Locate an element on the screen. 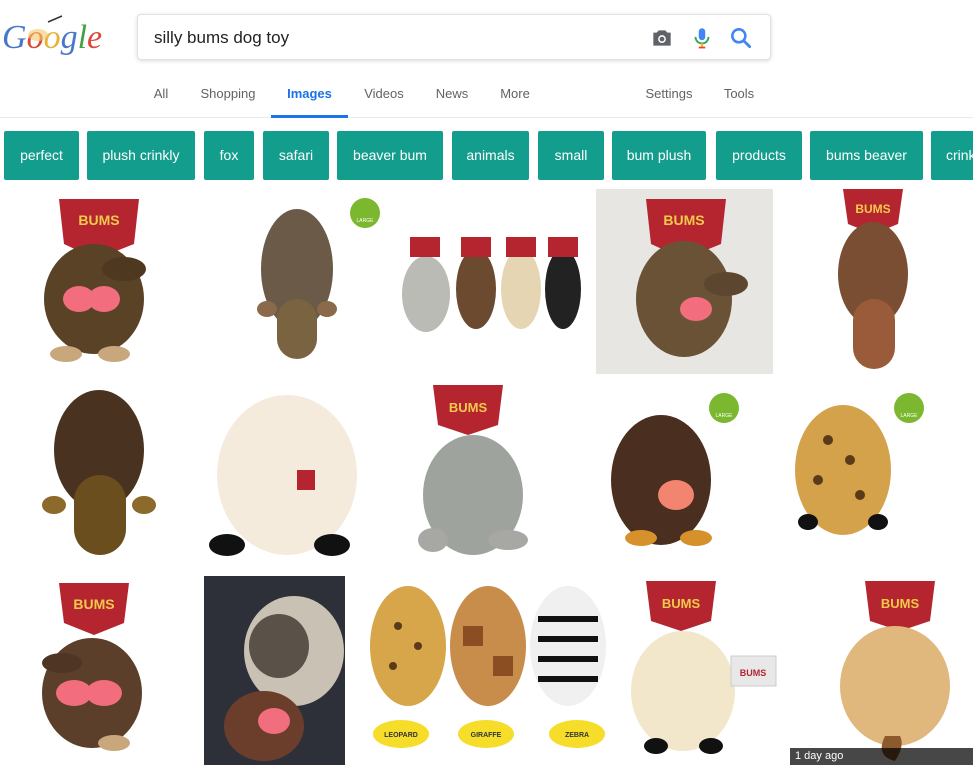 The width and height of the screenshot is (973, 765). raccoon-toy-image: BUMS is located at coordinates (473, 470).